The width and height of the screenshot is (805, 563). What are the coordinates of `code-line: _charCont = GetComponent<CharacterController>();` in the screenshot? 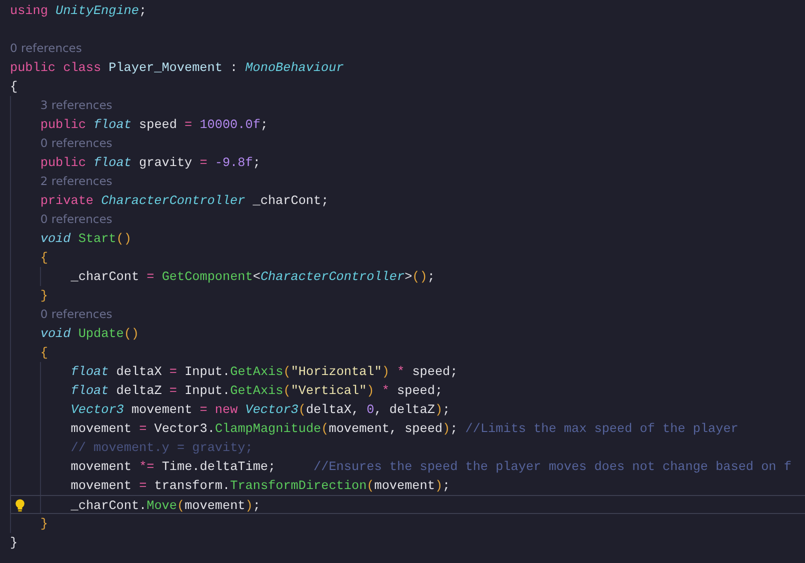 It's located at (252, 276).